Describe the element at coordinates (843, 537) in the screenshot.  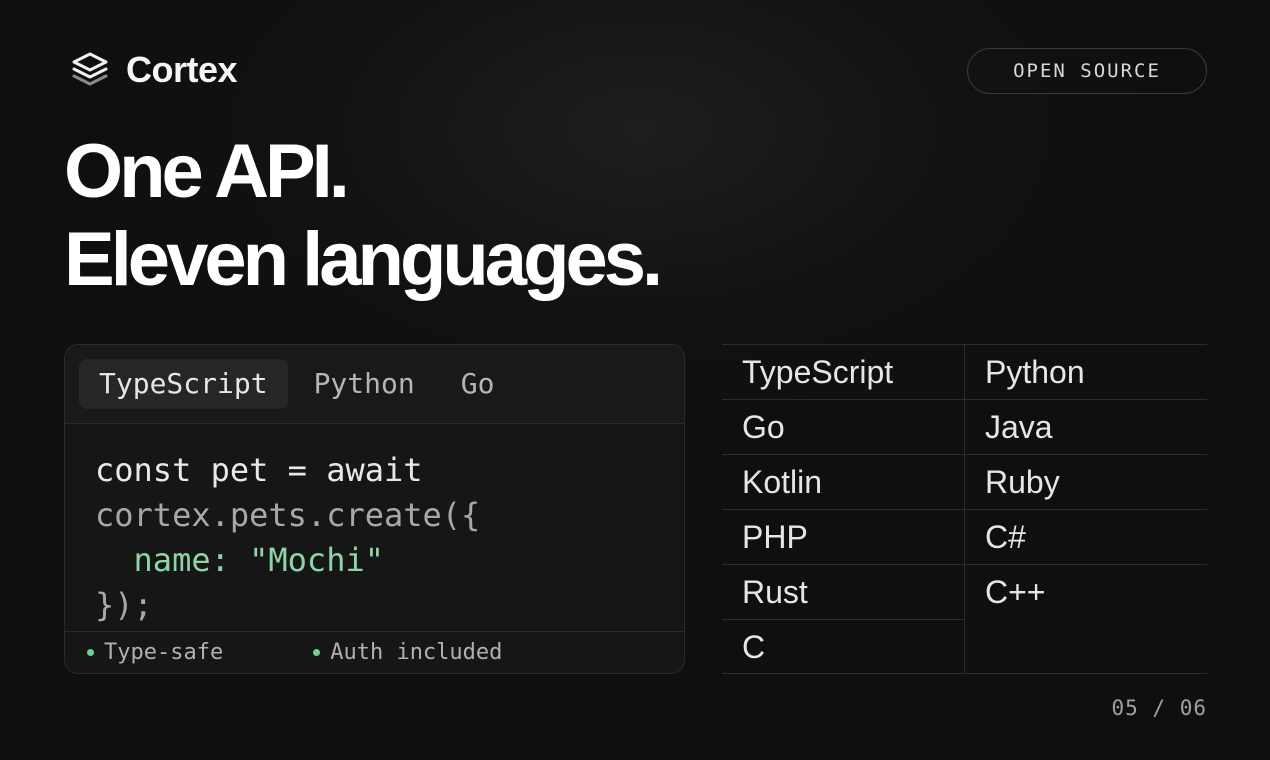
I see `language-cell: PHP` at that location.